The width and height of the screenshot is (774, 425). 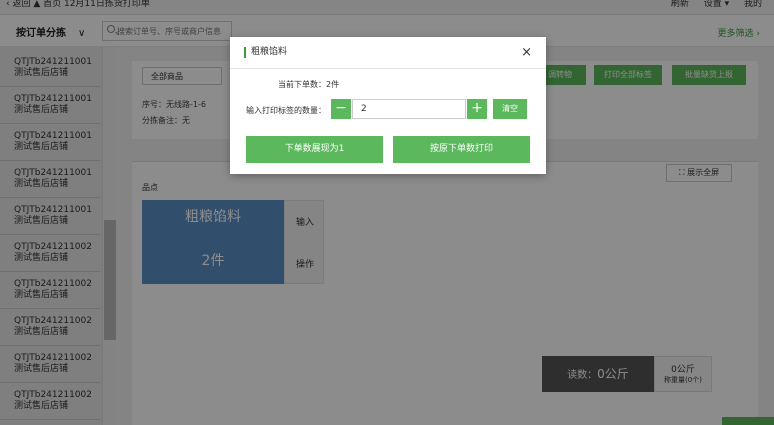 What do you see at coordinates (461, 149) in the screenshot?
I see `print-by-order-button: 按原下单数打印` at bounding box center [461, 149].